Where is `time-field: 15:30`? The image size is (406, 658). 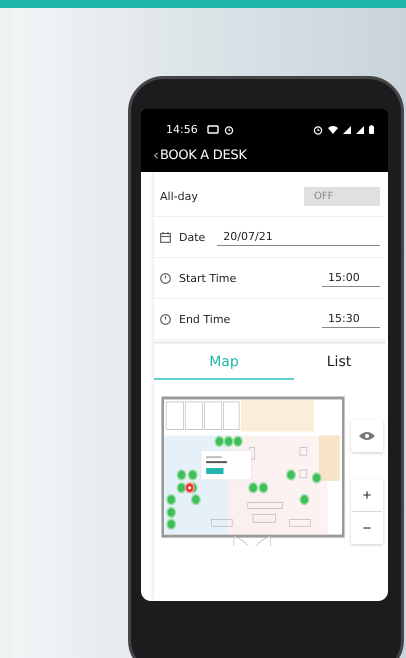
time-field: 15:30 is located at coordinates (351, 319).